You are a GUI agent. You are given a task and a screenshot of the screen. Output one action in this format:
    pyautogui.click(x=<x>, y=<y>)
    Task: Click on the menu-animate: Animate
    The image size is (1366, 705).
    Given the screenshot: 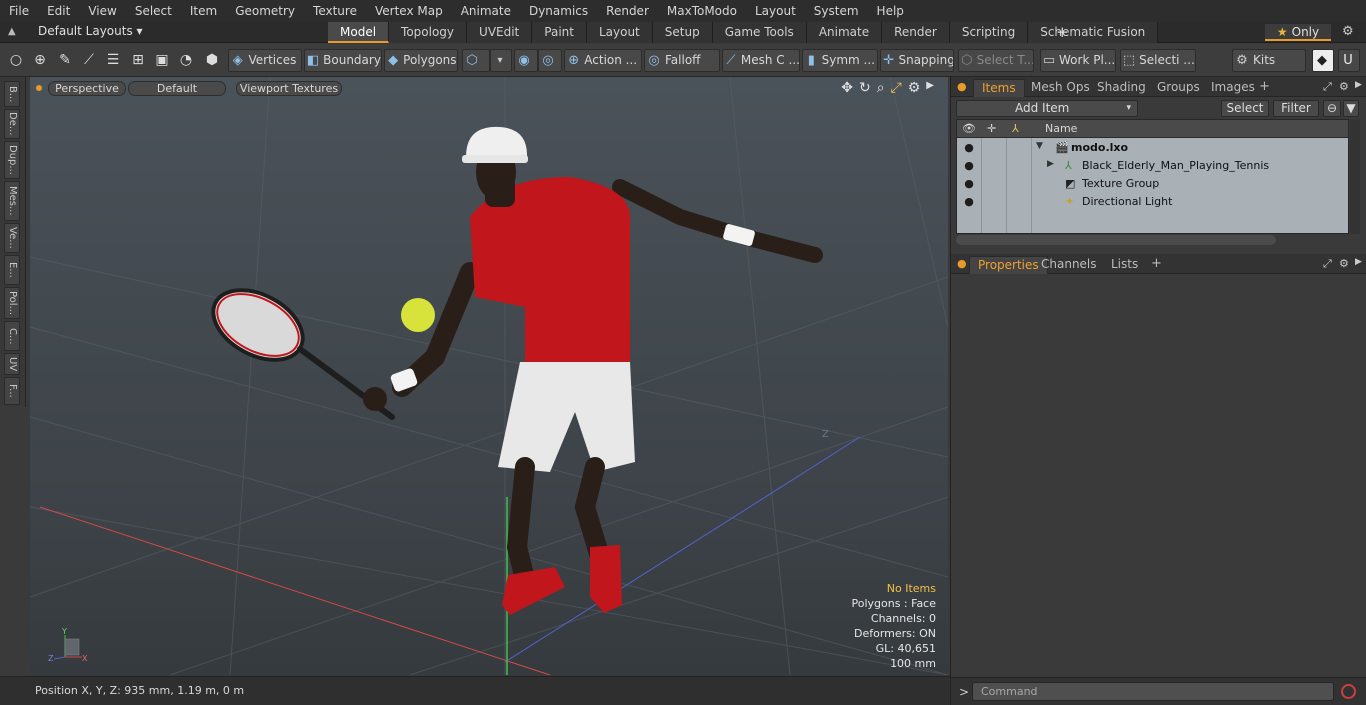 What is the action you would take?
    pyautogui.click(x=486, y=11)
    